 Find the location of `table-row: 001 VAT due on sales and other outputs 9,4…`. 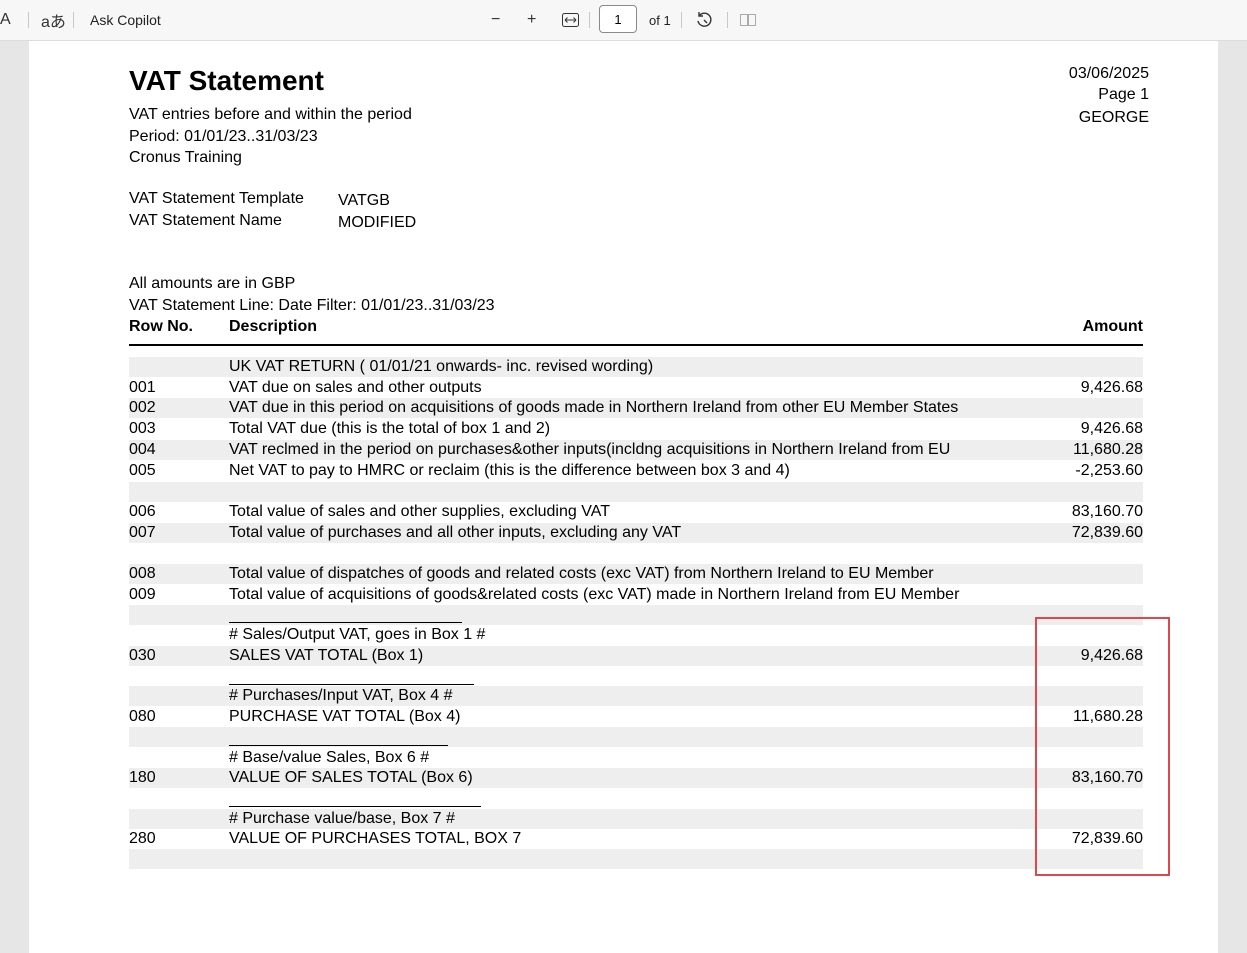

table-row: 001 VAT due on sales and other outputs 9,4… is located at coordinates (636, 388).